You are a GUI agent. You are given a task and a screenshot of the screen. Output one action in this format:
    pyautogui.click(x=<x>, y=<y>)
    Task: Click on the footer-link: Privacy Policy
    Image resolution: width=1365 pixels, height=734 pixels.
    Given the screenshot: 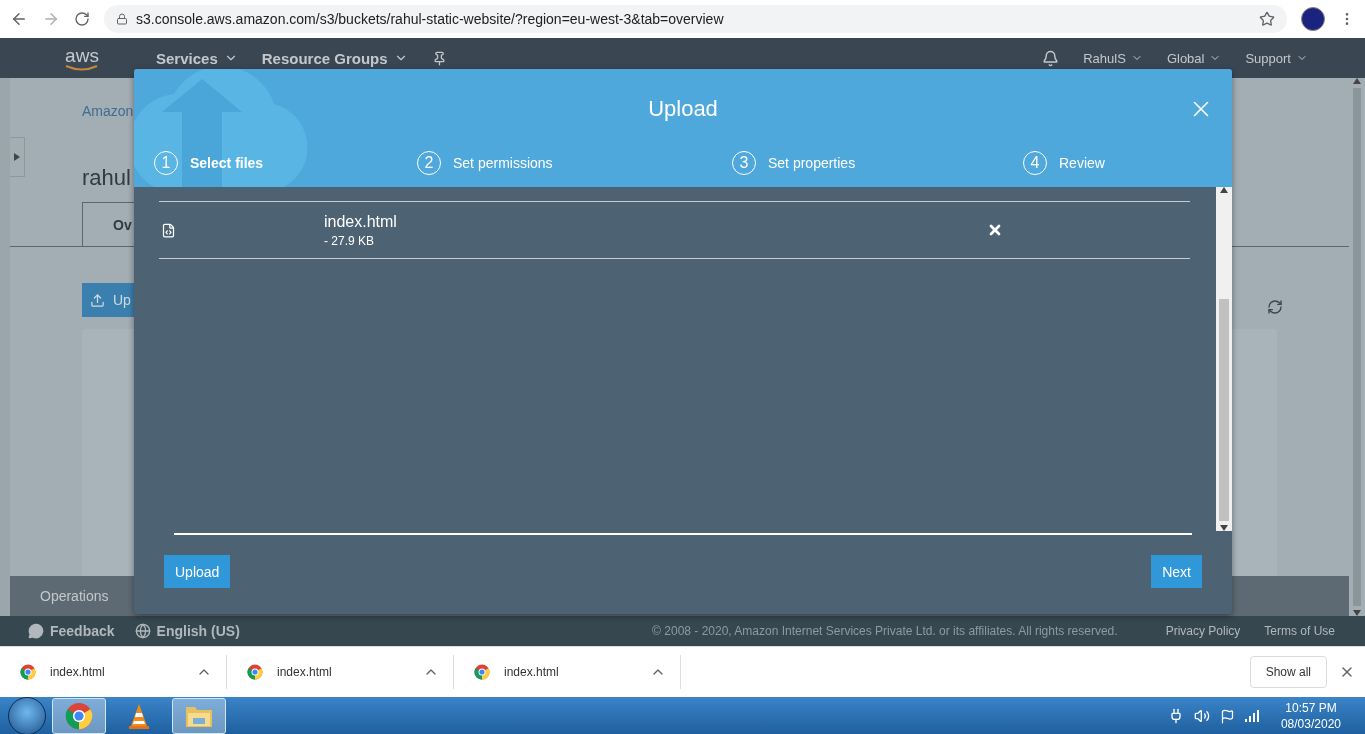 What is the action you would take?
    pyautogui.click(x=1203, y=631)
    